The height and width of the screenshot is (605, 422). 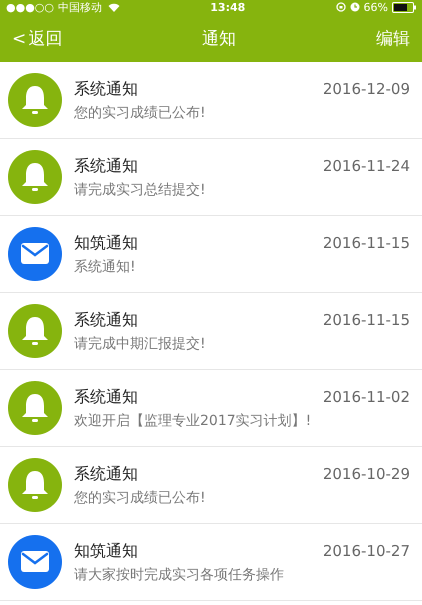 I want to click on notification-item: 系统通知 2016-10-29 您的实习成绩已公布!, so click(x=211, y=485).